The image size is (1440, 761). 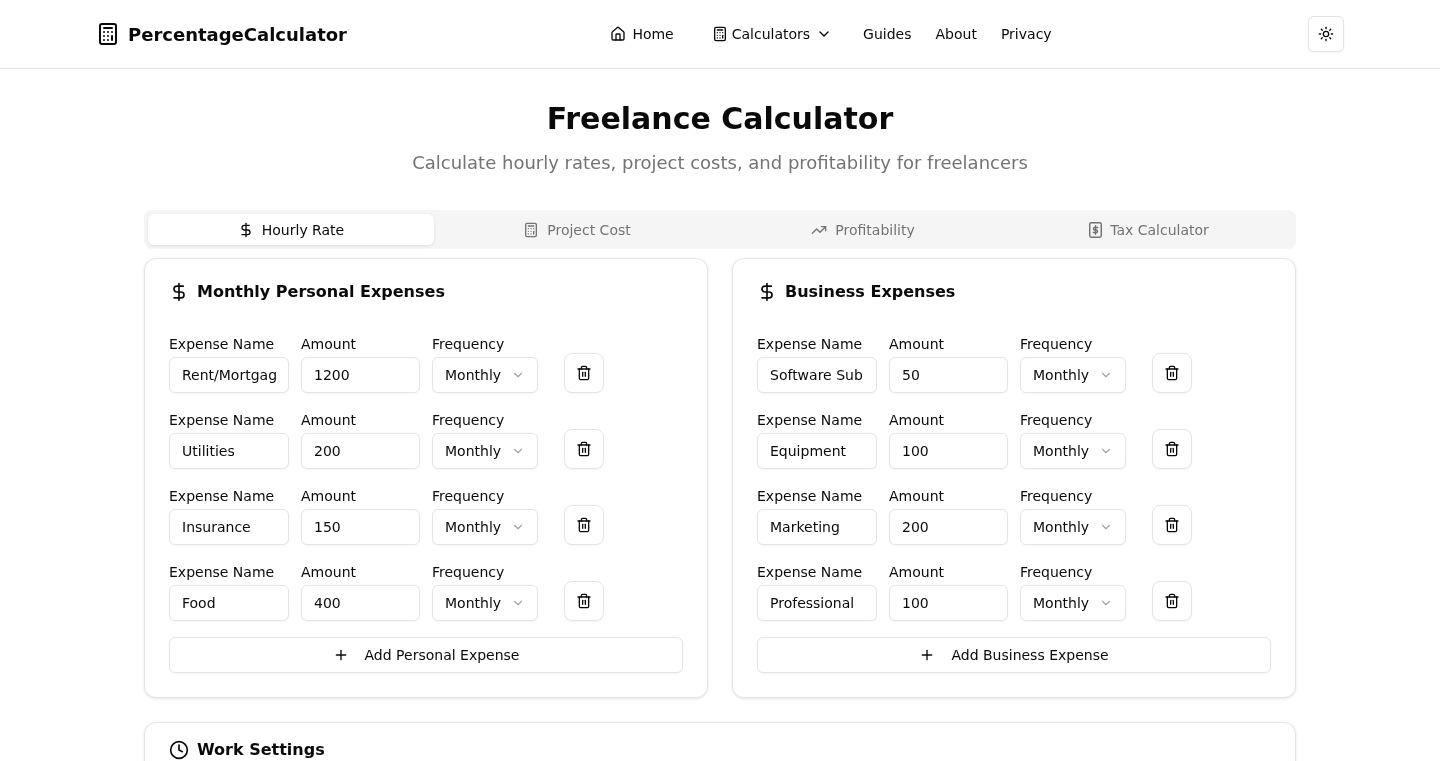 What do you see at coordinates (956, 34) in the screenshot?
I see `nav-link: About` at bounding box center [956, 34].